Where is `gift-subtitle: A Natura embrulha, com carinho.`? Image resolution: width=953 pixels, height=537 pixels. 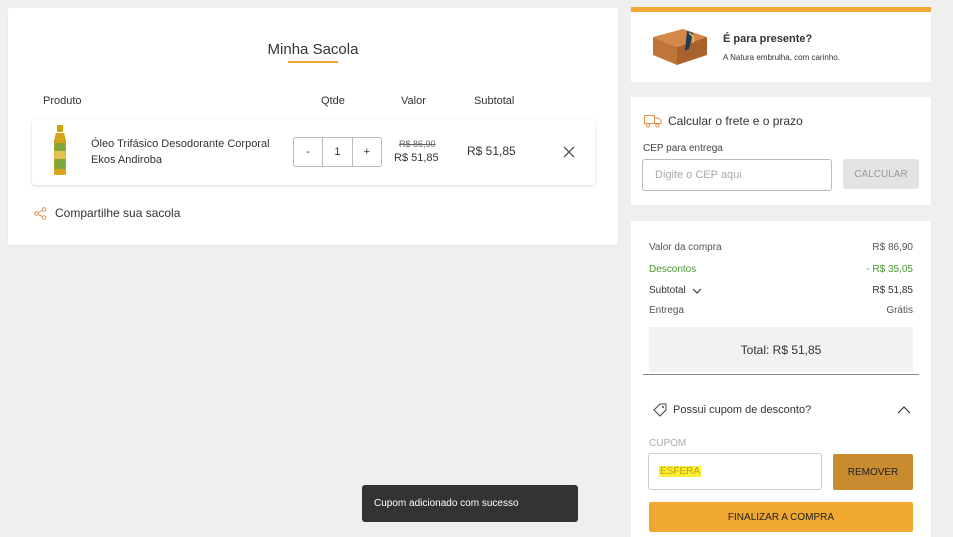
gift-subtitle: A Natura embrulha, com carinho. is located at coordinates (781, 57).